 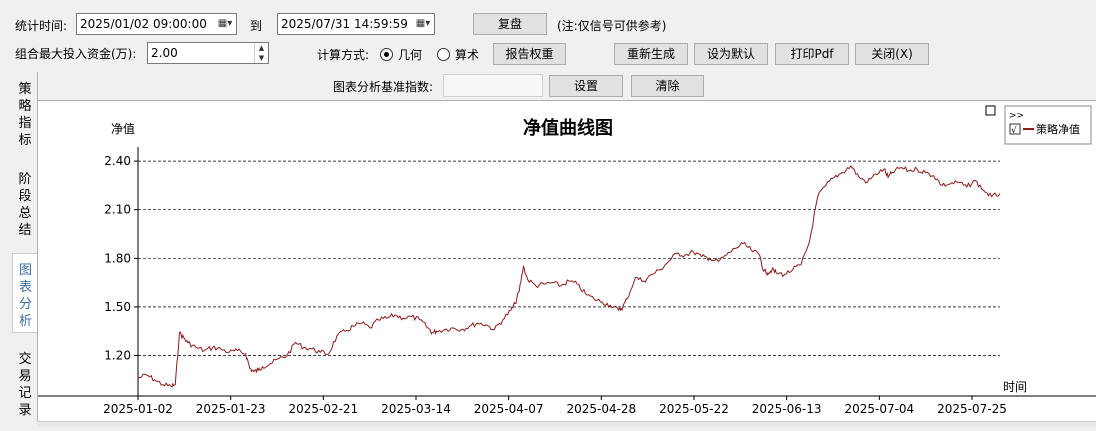 What do you see at coordinates (25, 140) in the screenshot?
I see `tab-char: 标` at bounding box center [25, 140].